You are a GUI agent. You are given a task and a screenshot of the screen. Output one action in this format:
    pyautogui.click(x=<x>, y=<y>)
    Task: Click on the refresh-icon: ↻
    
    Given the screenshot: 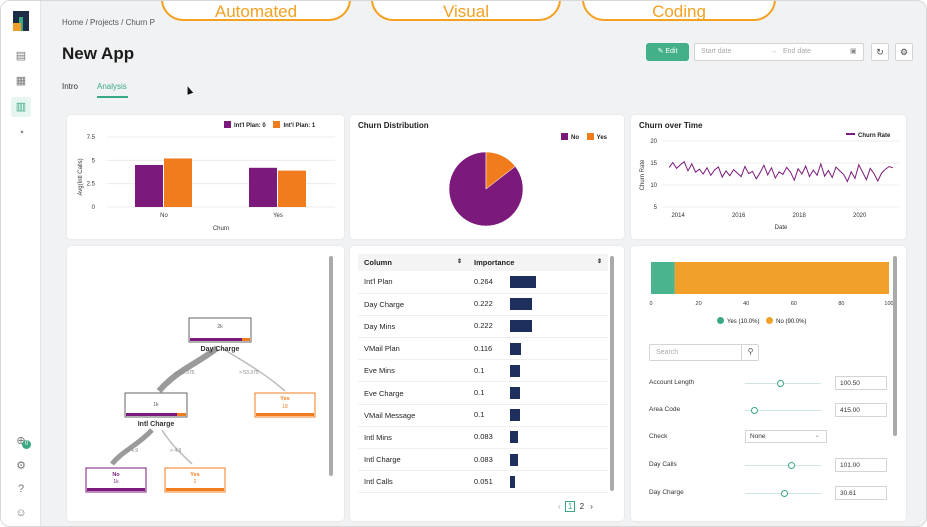 What is the action you would take?
    pyautogui.click(x=880, y=52)
    